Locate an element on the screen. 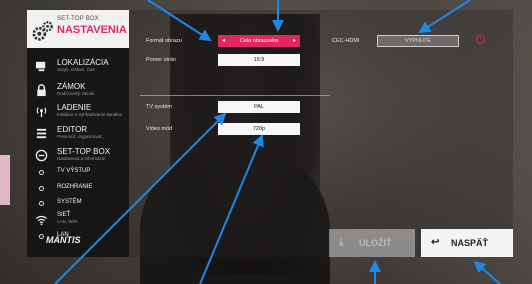 The width and height of the screenshot is (532, 284). list-icon is located at coordinates (41, 133).